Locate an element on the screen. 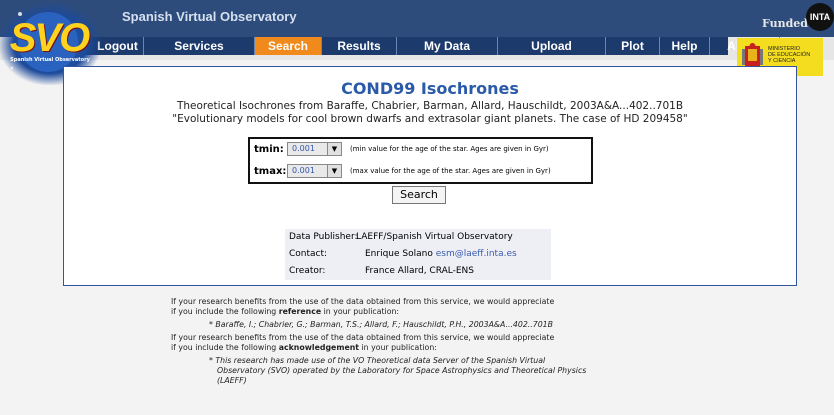 This screenshot has width=834, height=415. publisher-key: Data Publisher: is located at coordinates (323, 237).